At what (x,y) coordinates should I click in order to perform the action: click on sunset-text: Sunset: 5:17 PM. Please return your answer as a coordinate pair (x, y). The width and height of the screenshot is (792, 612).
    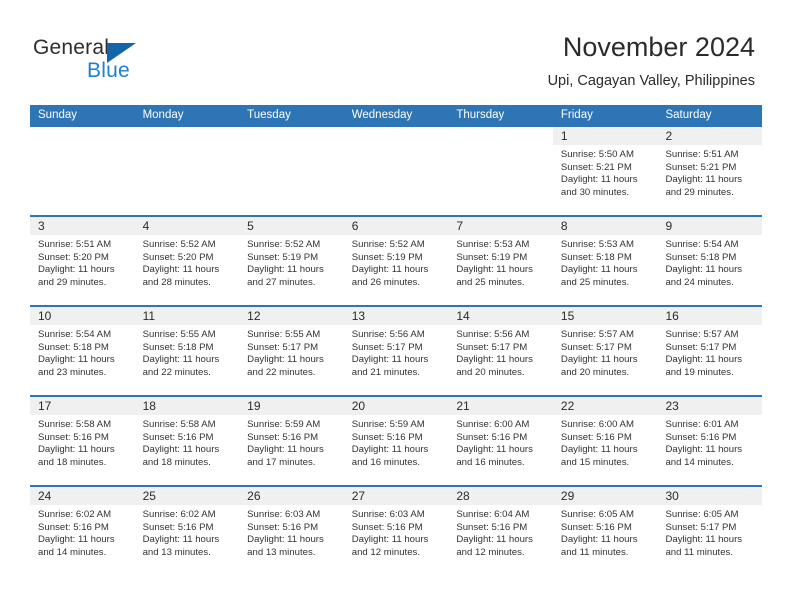
    Looking at the image, I should click on (492, 347).